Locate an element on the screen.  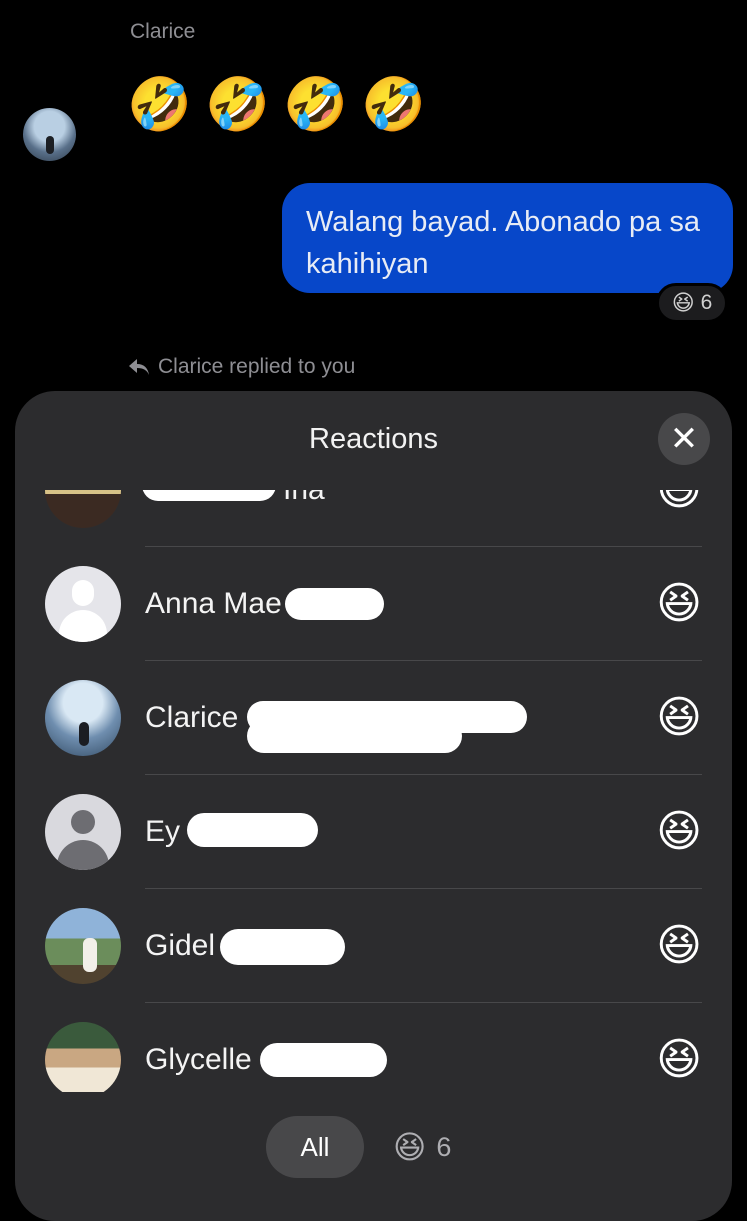
reaction-count: 6 is located at coordinates (706, 302).